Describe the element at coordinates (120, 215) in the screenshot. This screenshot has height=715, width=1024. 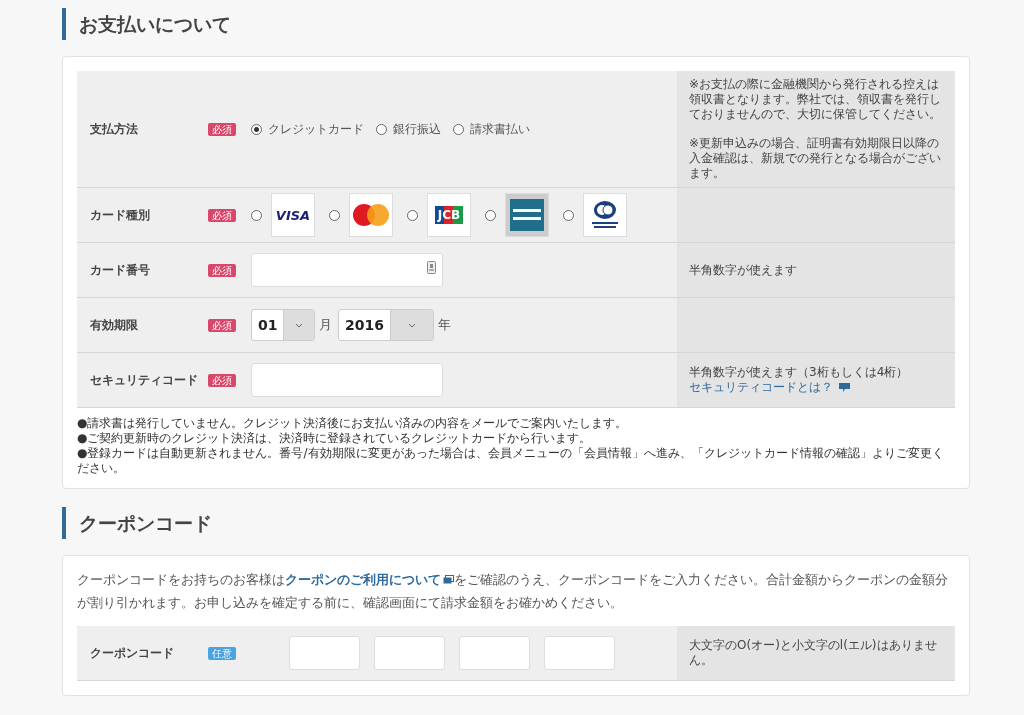
I see `field-label: カード種別` at that location.